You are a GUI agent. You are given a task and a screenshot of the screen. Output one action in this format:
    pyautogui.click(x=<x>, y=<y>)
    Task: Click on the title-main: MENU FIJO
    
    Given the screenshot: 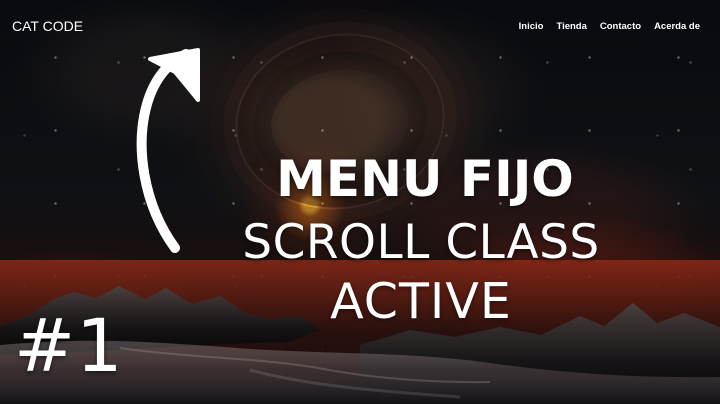 What is the action you would take?
    pyautogui.click(x=425, y=179)
    